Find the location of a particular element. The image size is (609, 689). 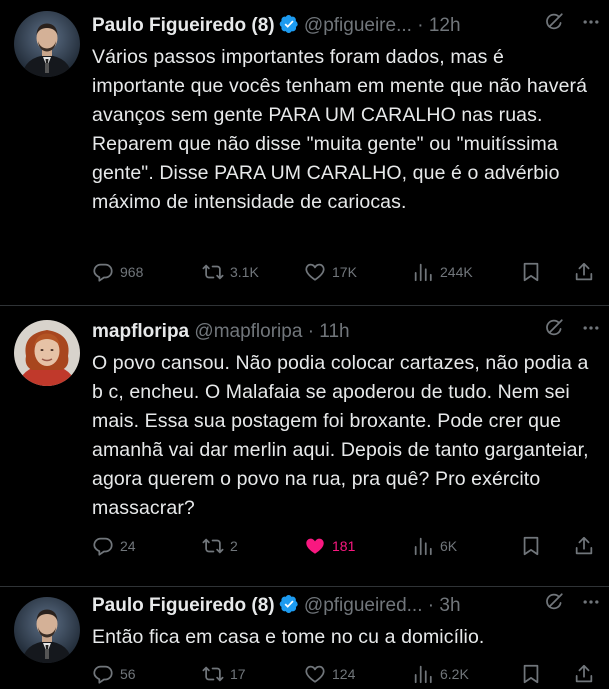

views-button: 6K is located at coordinates (434, 546).